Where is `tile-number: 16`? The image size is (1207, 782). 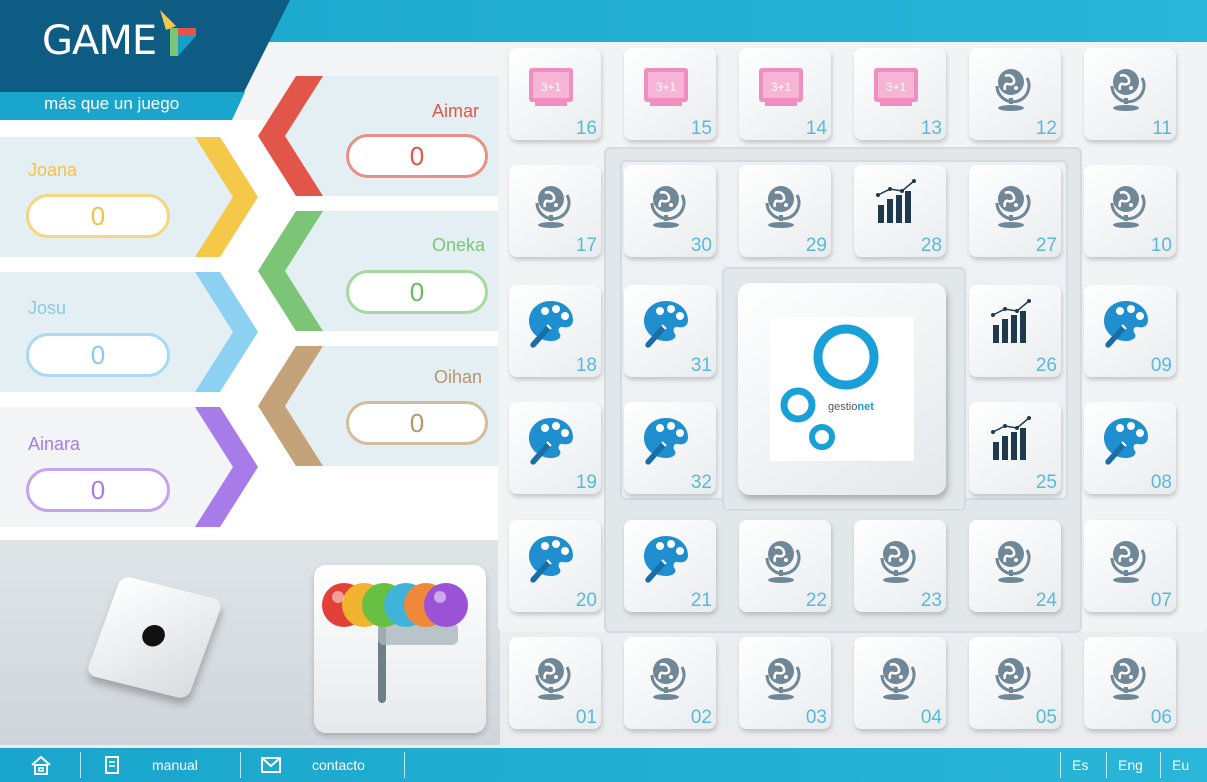 tile-number: 16 is located at coordinates (586, 128).